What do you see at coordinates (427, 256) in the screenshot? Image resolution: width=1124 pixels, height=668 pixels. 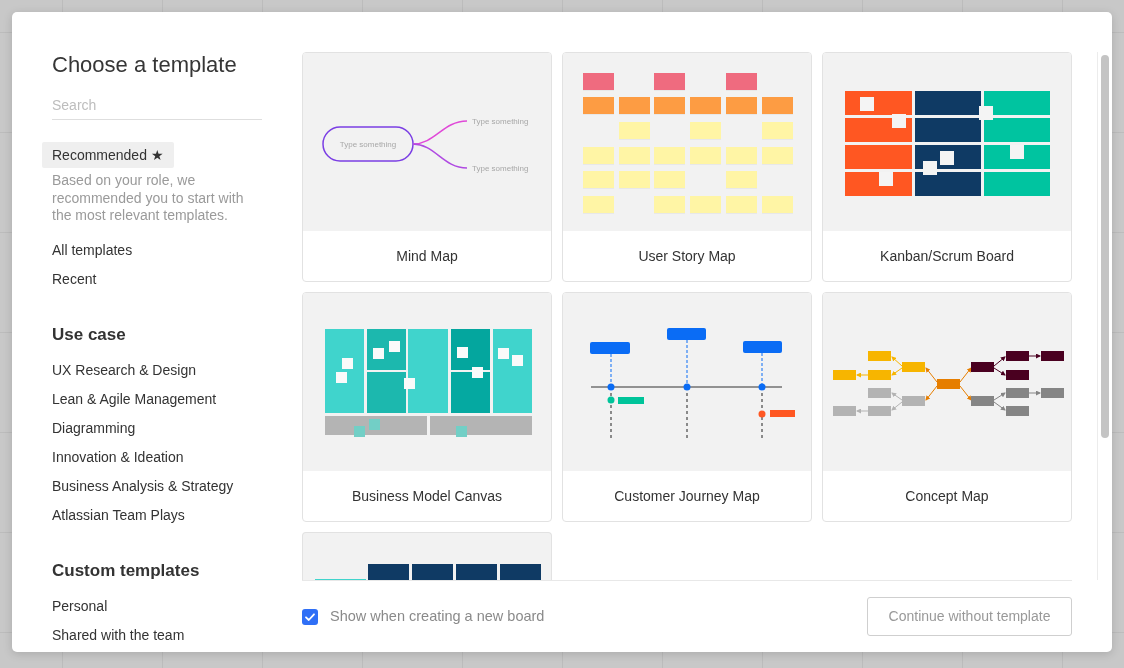 I see `template-title: Mind Map` at bounding box center [427, 256].